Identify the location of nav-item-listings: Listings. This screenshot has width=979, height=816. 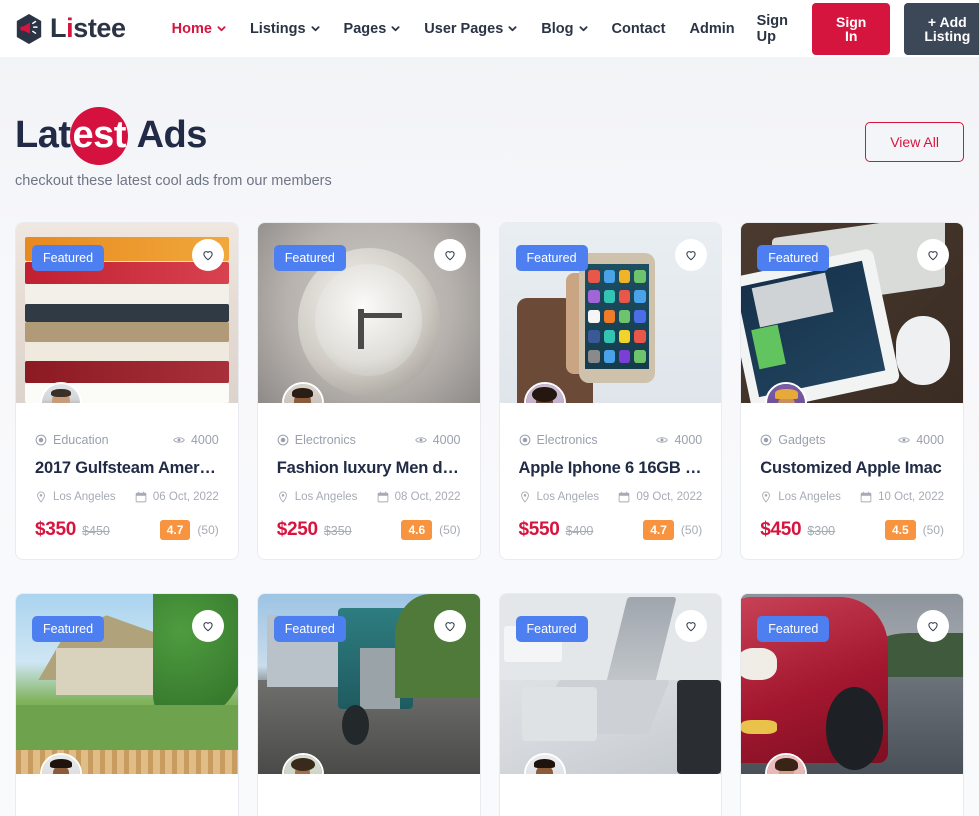
(285, 29).